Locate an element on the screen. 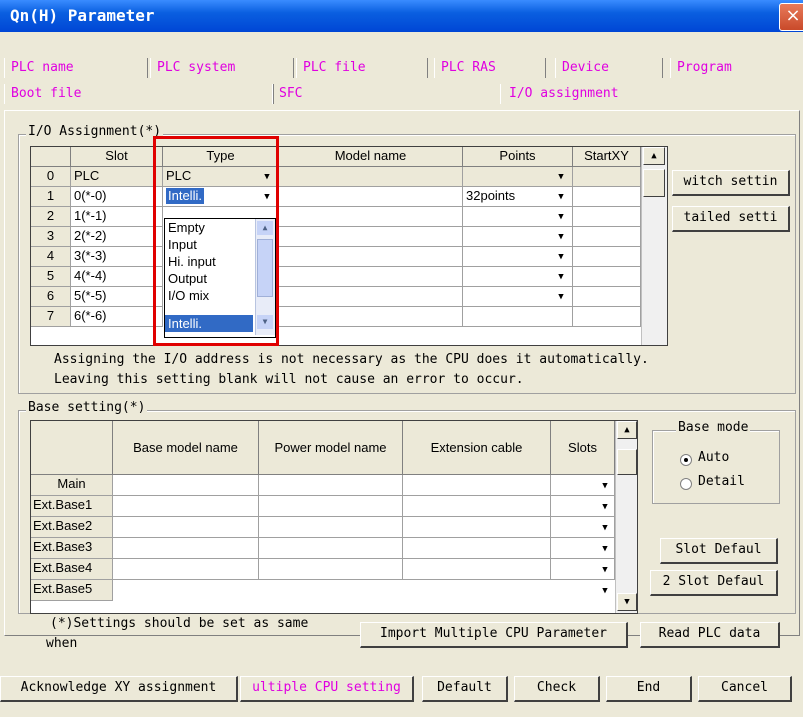  base-row-label-ext3: Ext.Base3 is located at coordinates (72, 548).